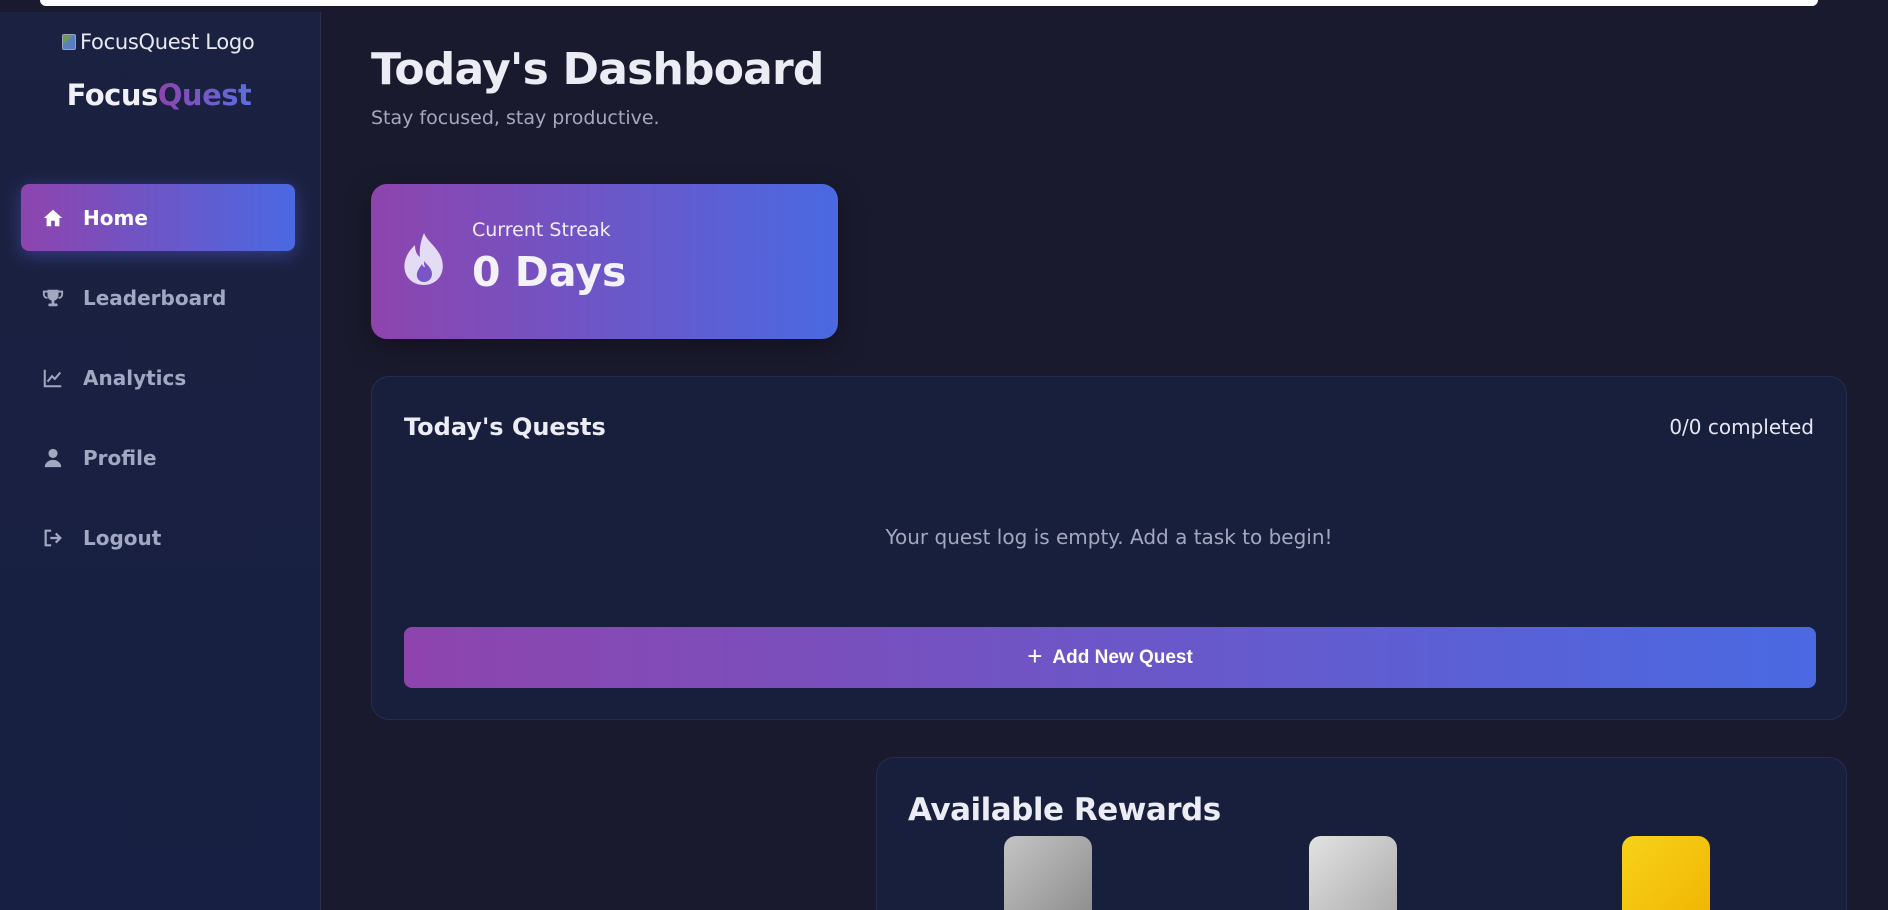 The width and height of the screenshot is (1888, 910). I want to click on streak-value: 0 Days, so click(549, 272).